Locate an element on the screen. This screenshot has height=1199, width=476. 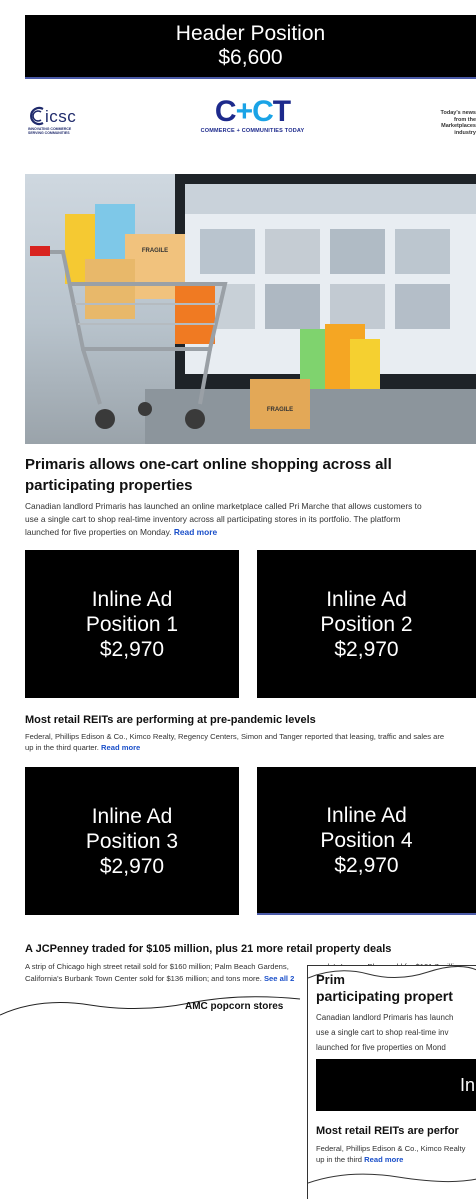
inline-ad-position-4: Inline Ad Position 4 $2,970 is located at coordinates (366, 841).